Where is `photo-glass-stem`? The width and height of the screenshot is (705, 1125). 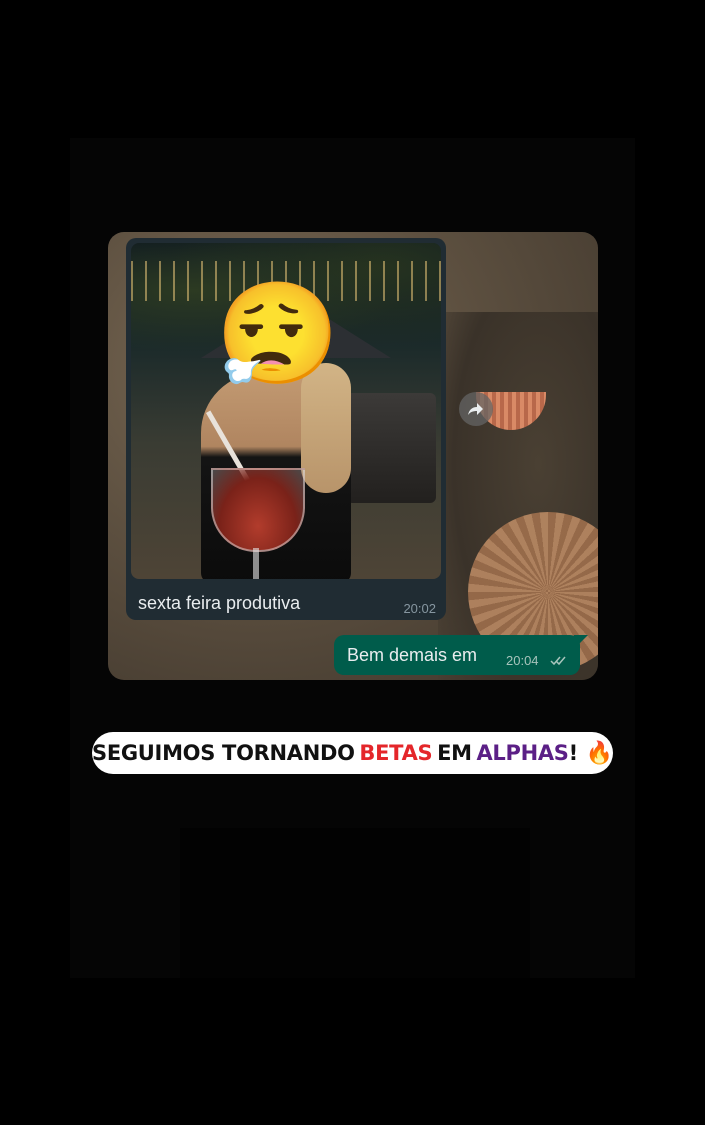 photo-glass-stem is located at coordinates (256, 563).